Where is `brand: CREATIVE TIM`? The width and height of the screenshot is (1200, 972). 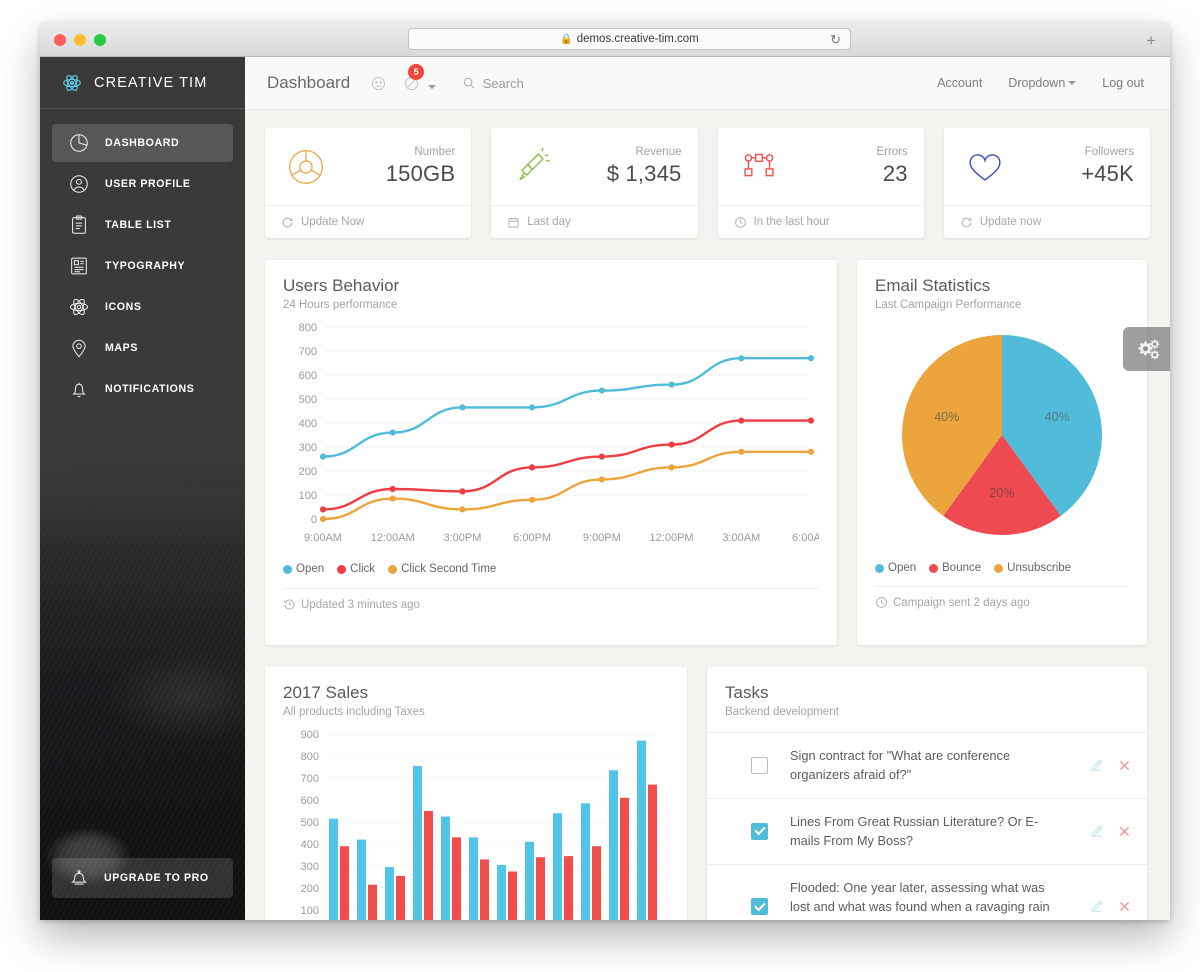
brand: CREATIVE TIM is located at coordinates (142, 83).